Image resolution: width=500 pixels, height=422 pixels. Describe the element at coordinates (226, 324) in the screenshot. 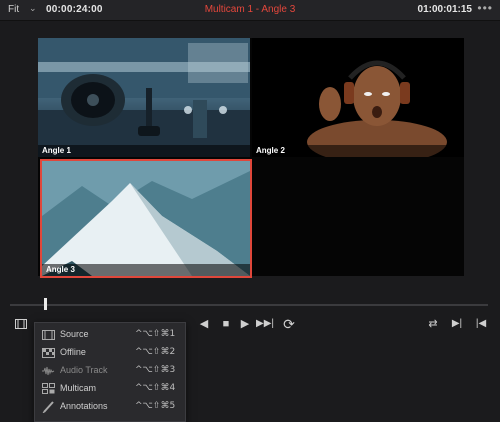

I see `stop-icon: ■` at that location.